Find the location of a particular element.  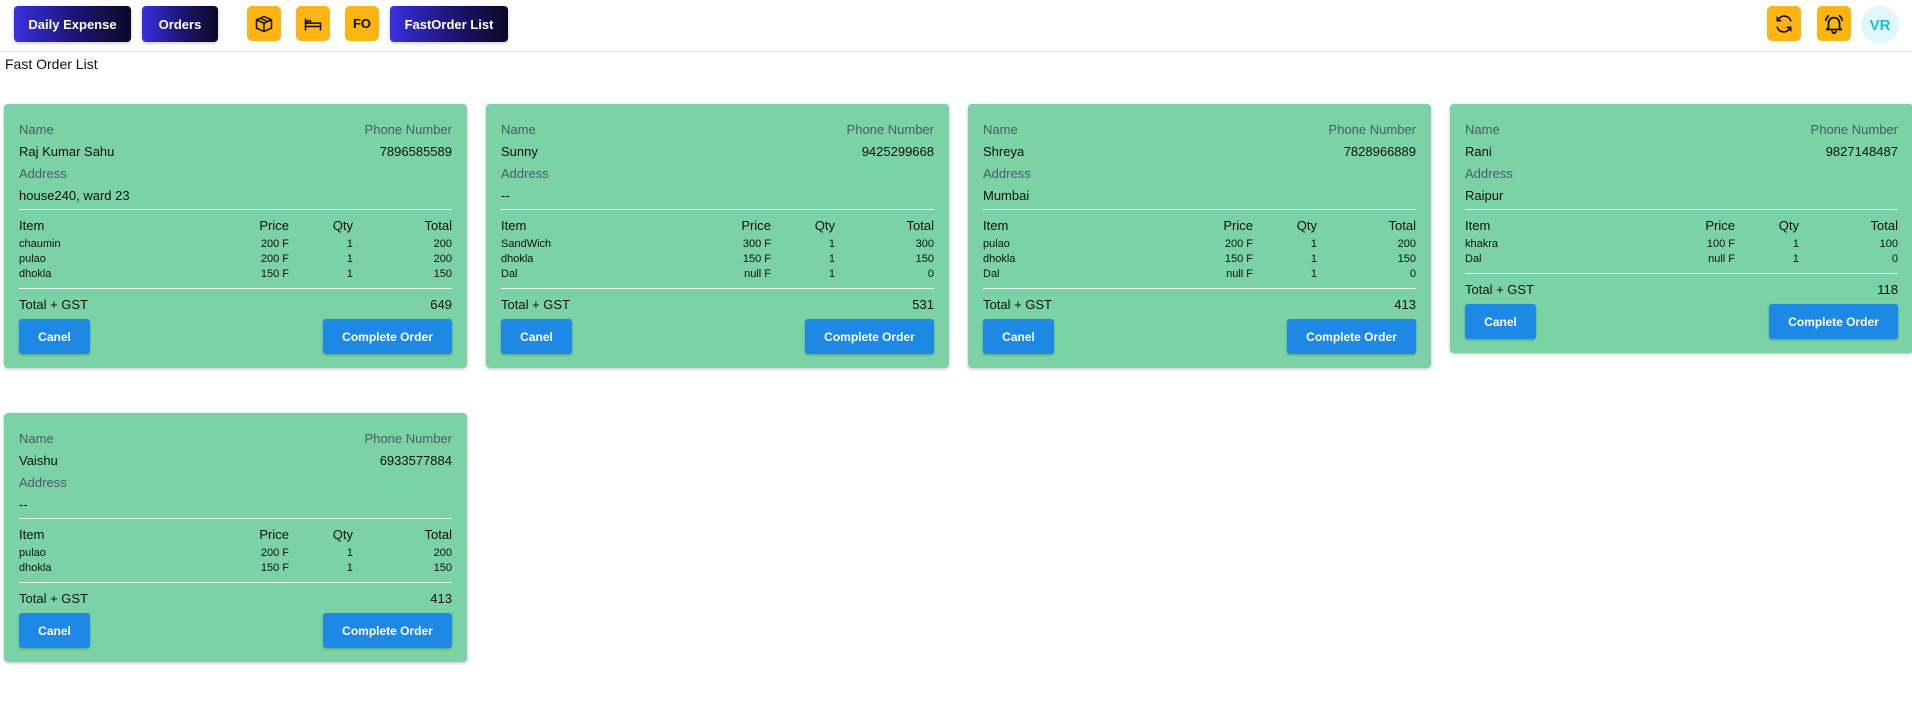

customer-phone: 7896585589 is located at coordinates (415, 151).